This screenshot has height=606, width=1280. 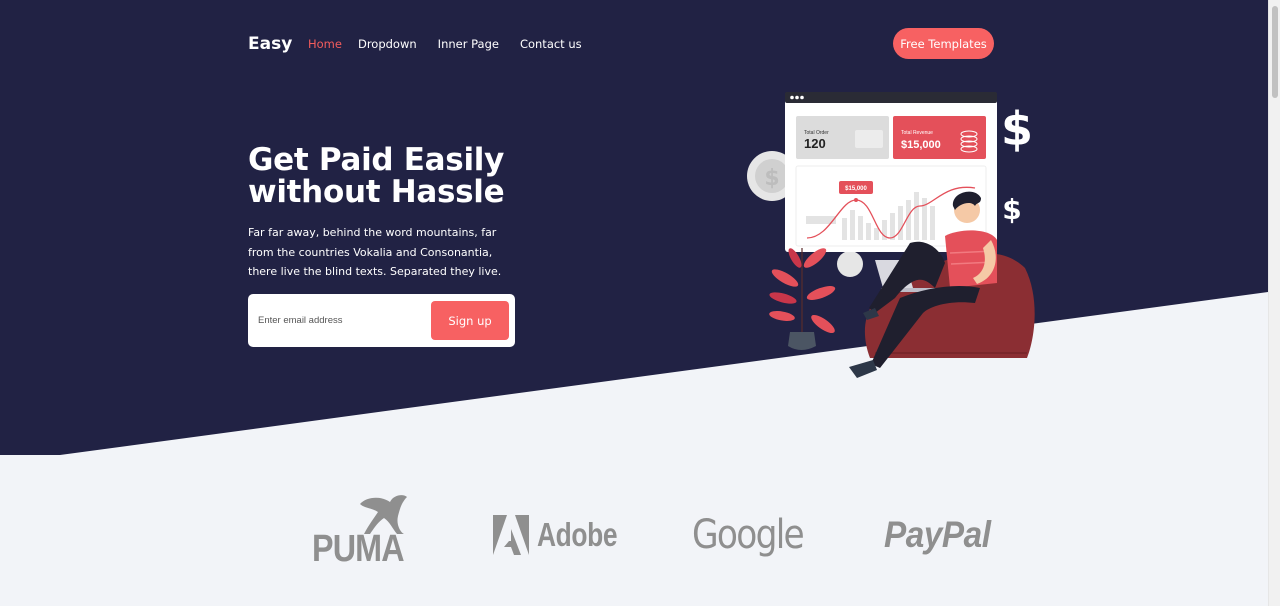 I want to click on adobe-wordmark: Adobe, so click(x=577, y=534).